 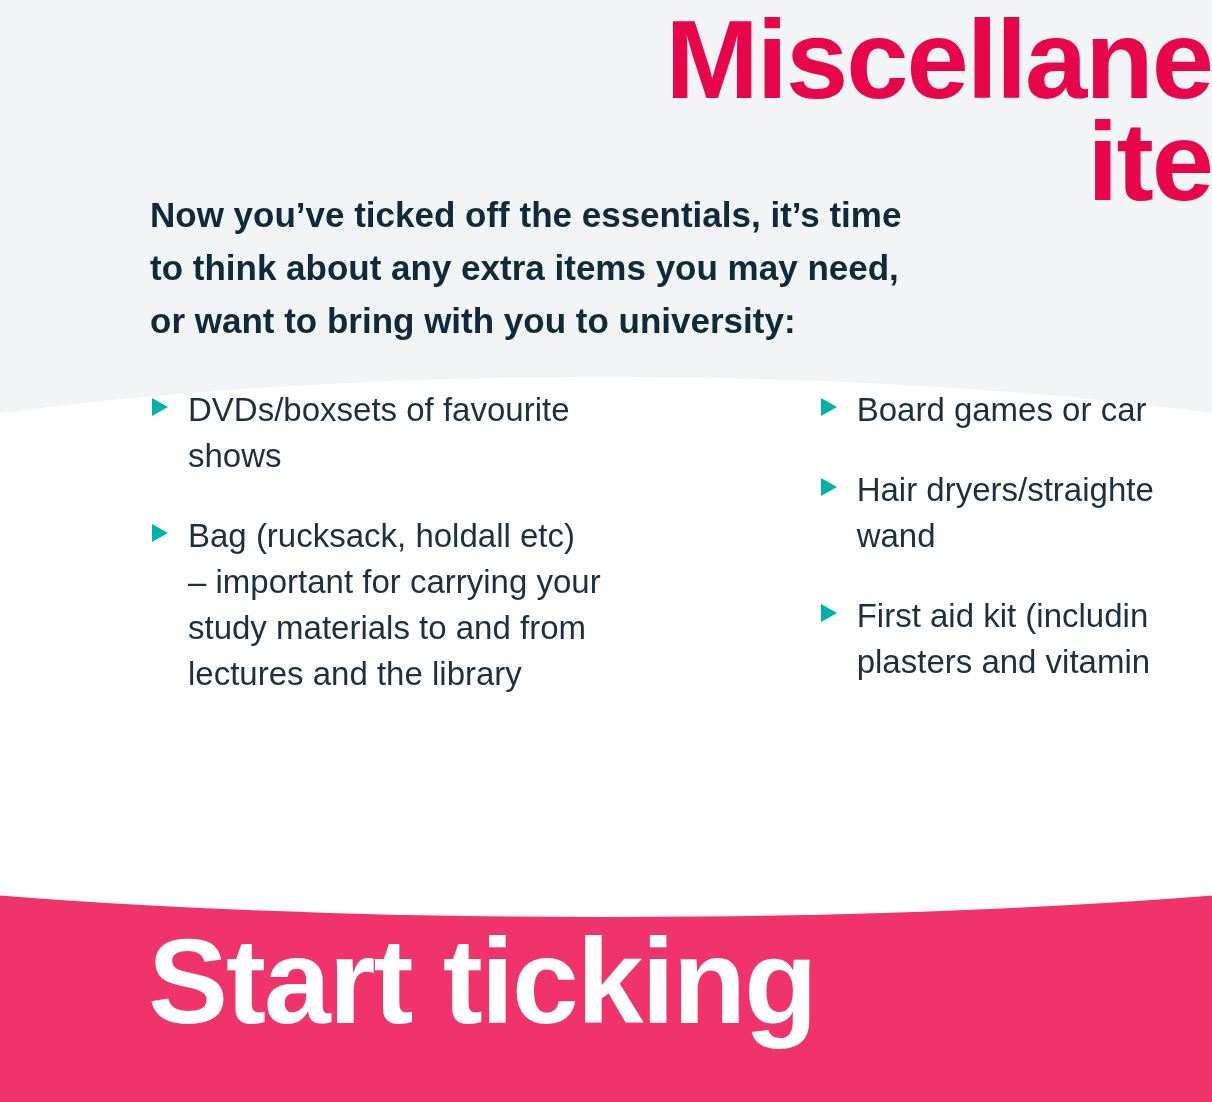 What do you see at coordinates (379, 433) in the screenshot?
I see `list-item: DVDs/boxsets of favourite shows` at bounding box center [379, 433].